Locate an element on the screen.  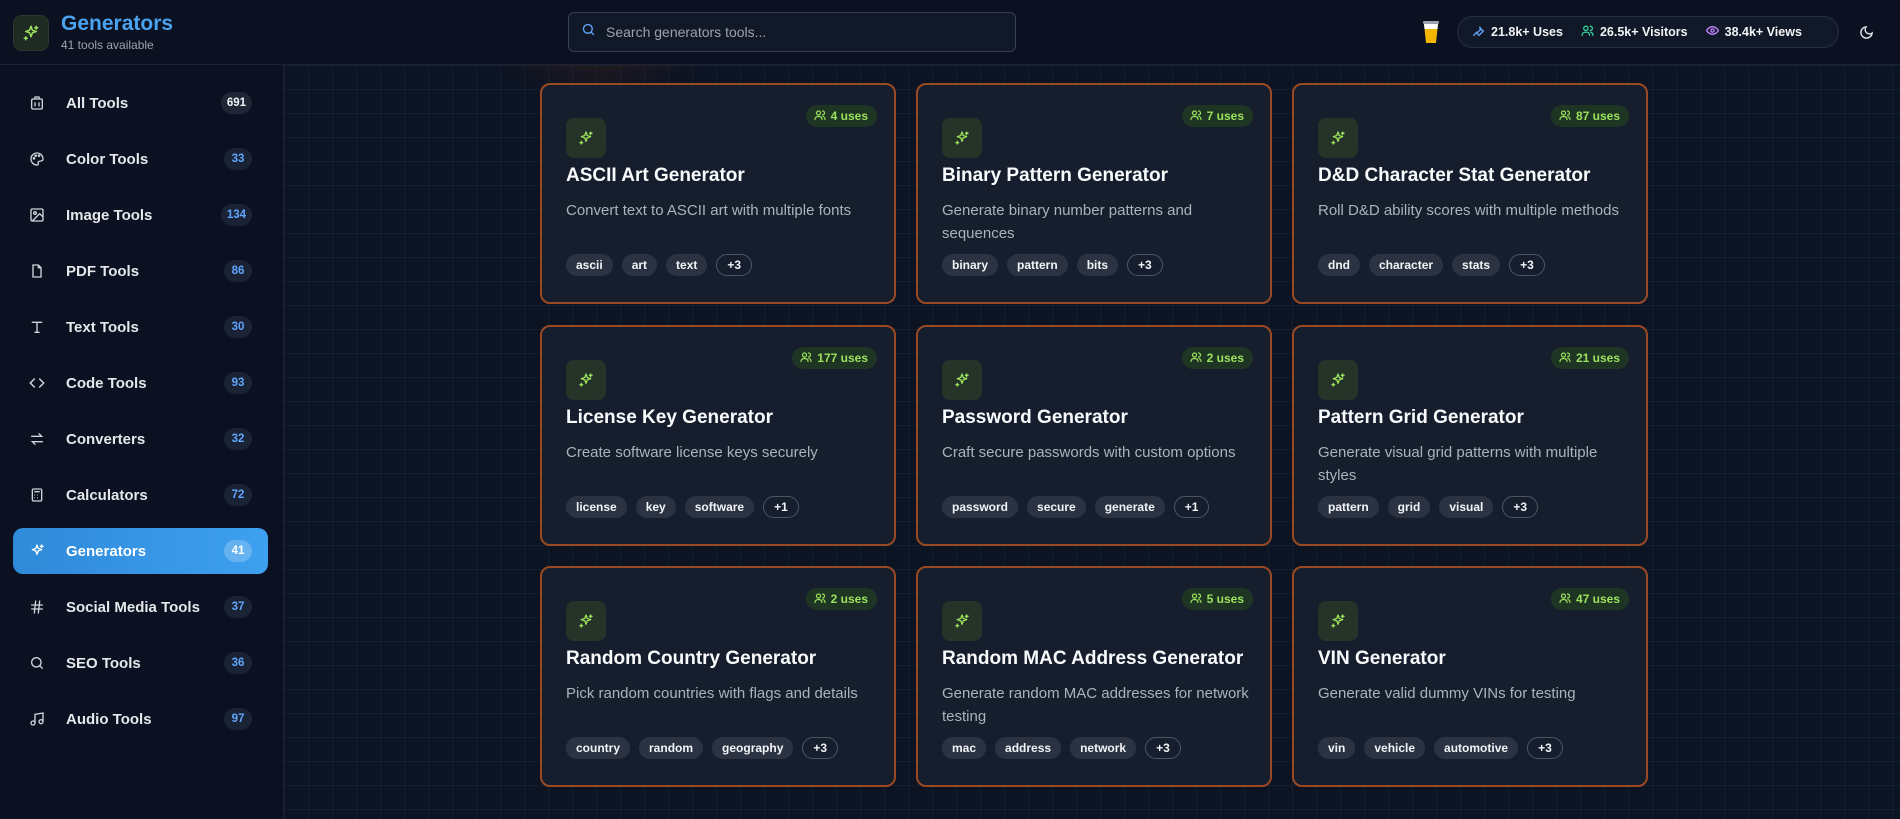
search-box is located at coordinates (792, 32).